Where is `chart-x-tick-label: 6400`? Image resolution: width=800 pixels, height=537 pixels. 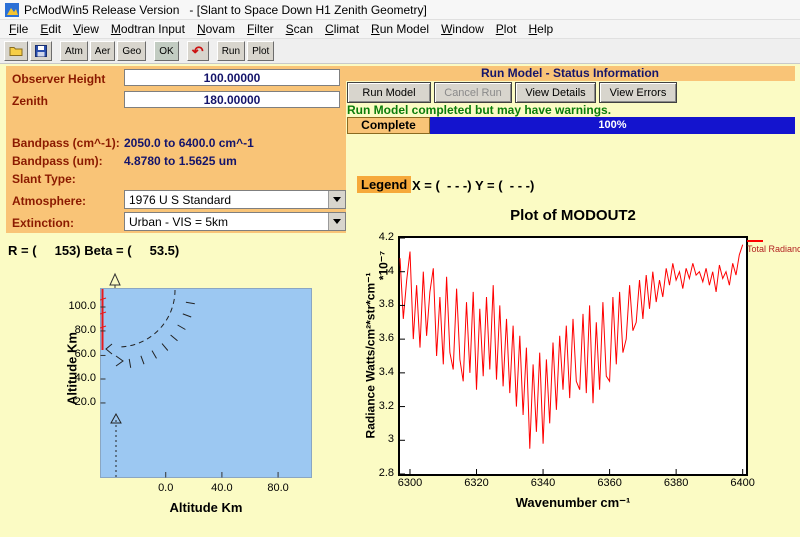
chart-x-tick-label: 6400 is located at coordinates (742, 483).